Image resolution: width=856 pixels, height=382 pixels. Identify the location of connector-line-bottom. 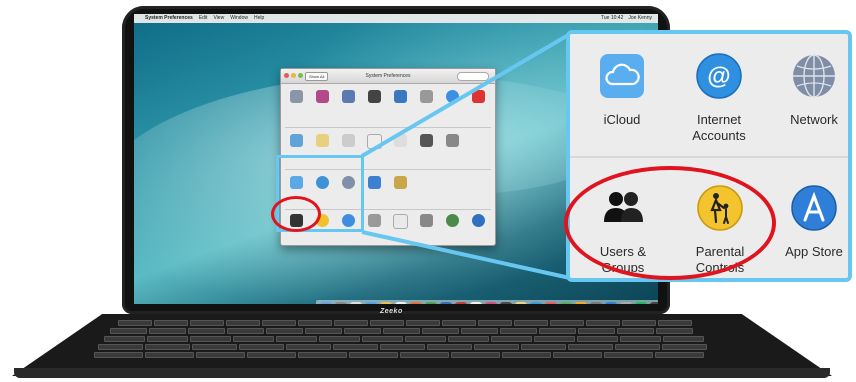
(466, 255).